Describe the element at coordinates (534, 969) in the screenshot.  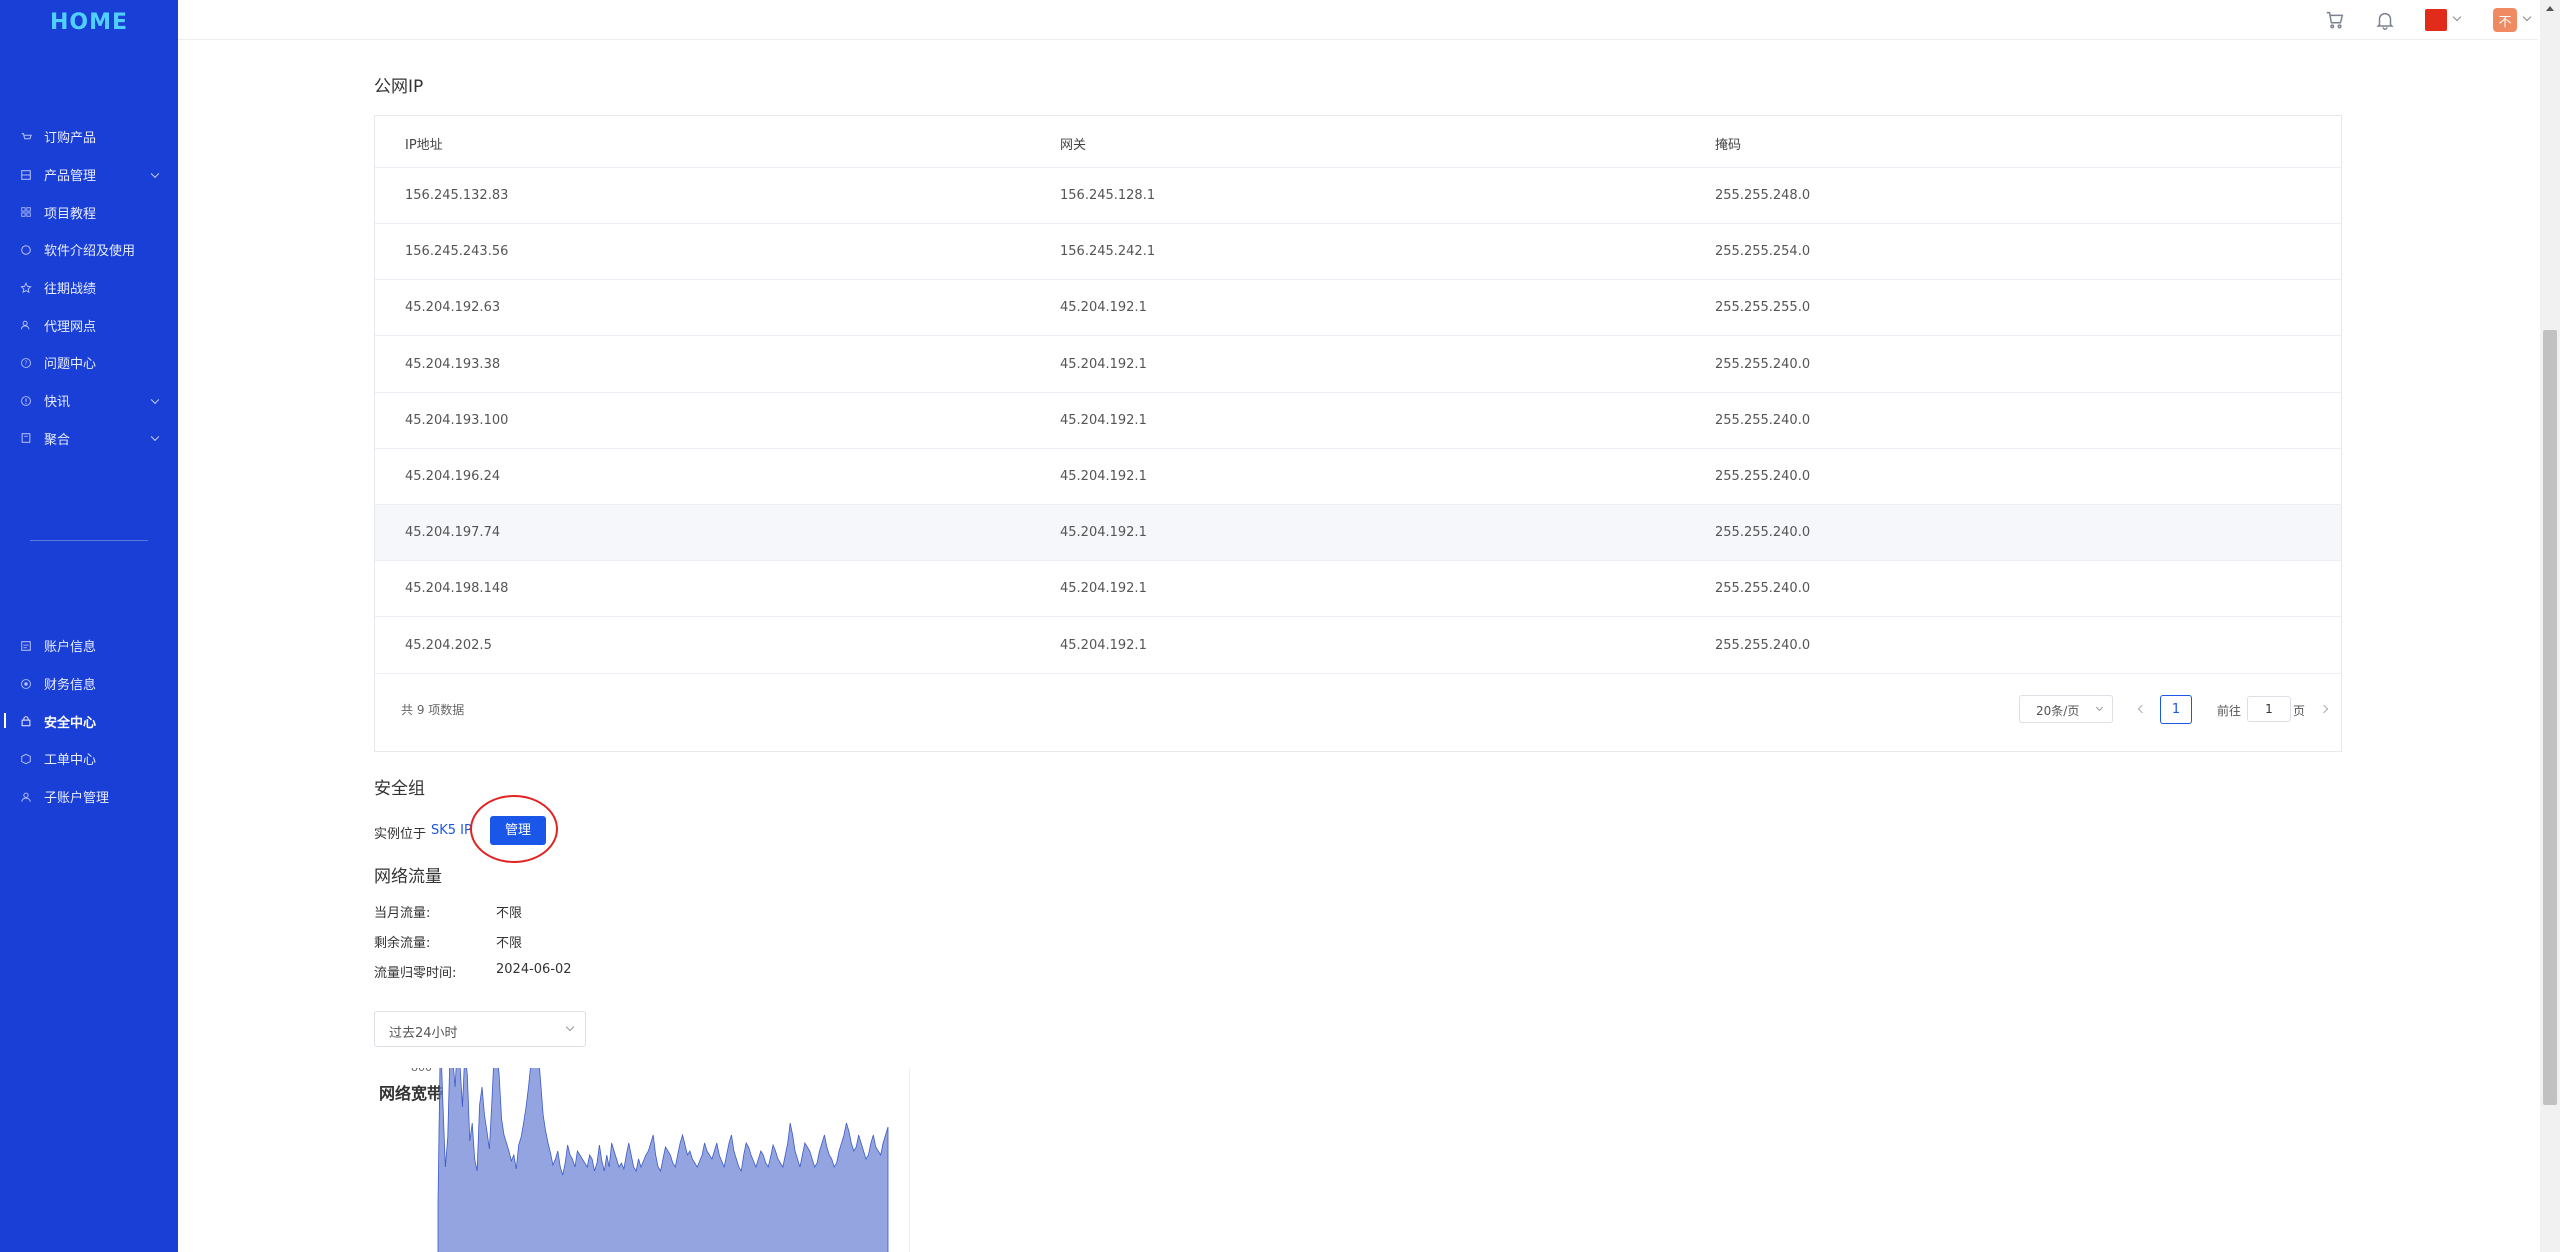
I see `reset-time-value: 2024-06-02` at that location.